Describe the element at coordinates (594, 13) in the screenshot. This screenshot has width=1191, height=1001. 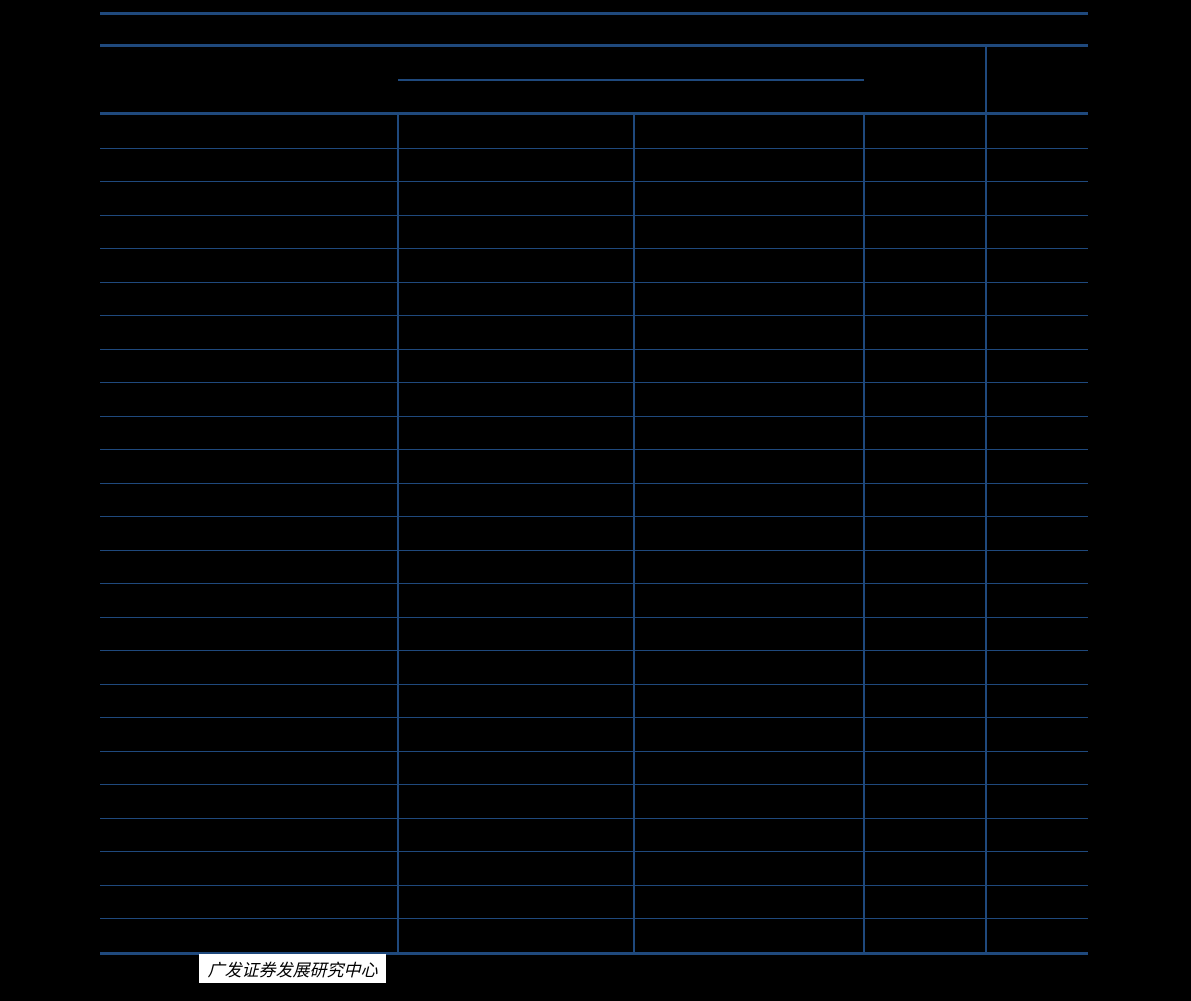
I see `top-rule-primary` at that location.